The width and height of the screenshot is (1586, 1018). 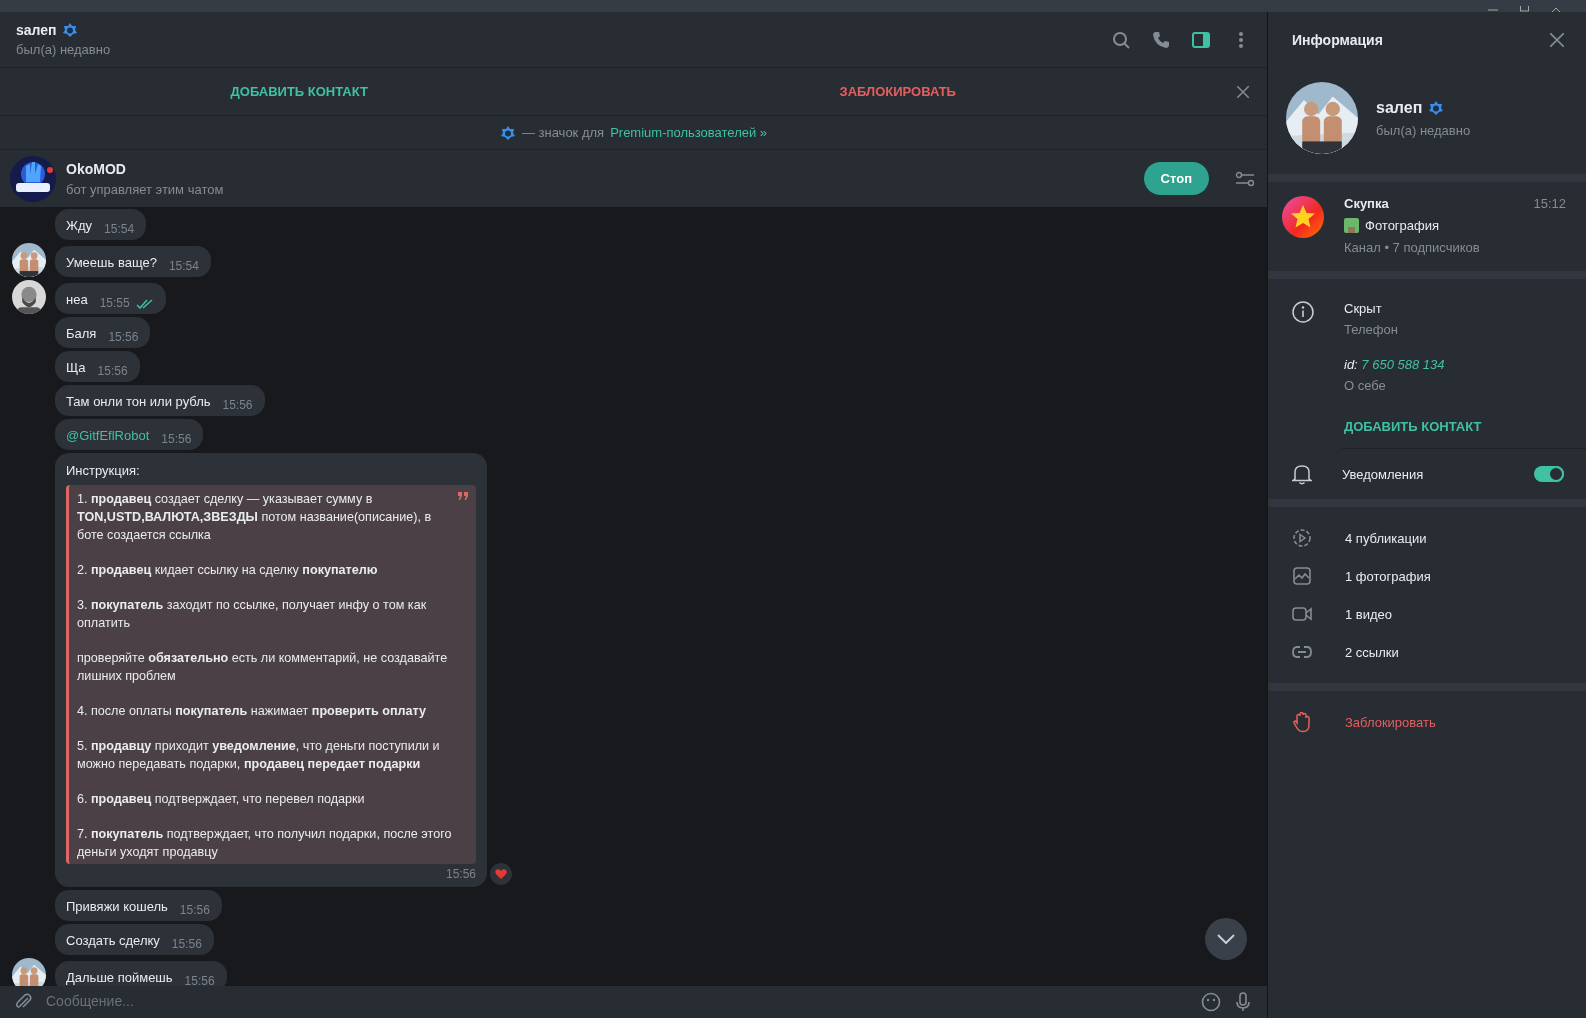 I want to click on message-time: 15:55, so click(x=126, y=303).